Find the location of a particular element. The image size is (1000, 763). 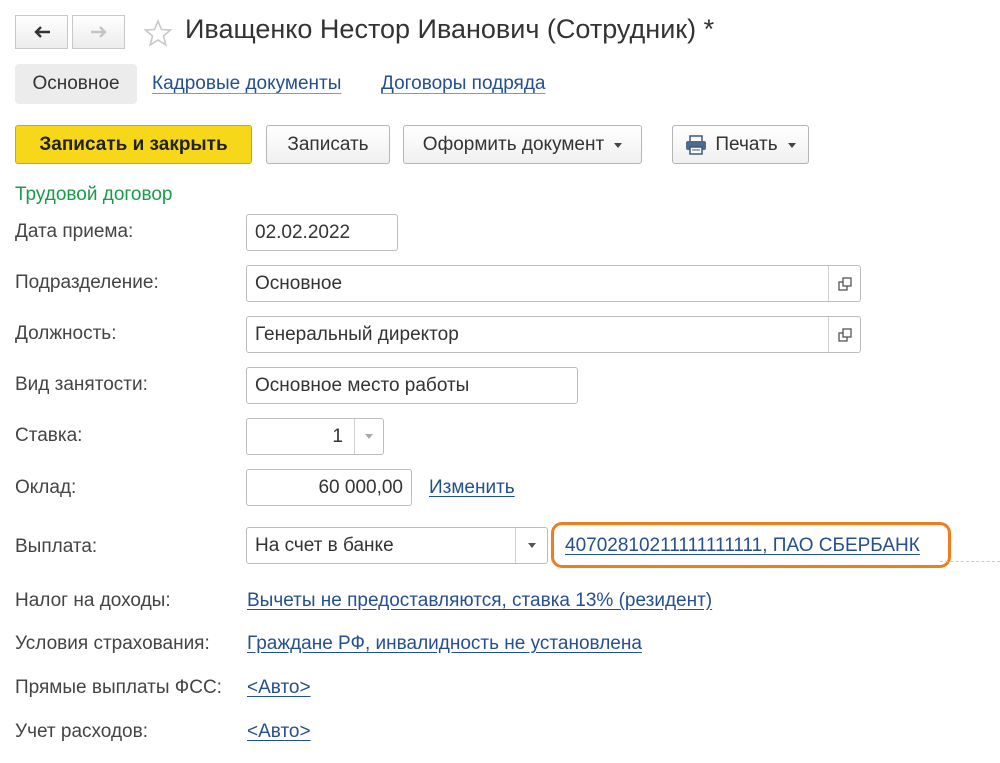

open-position-button is located at coordinates (844, 334).